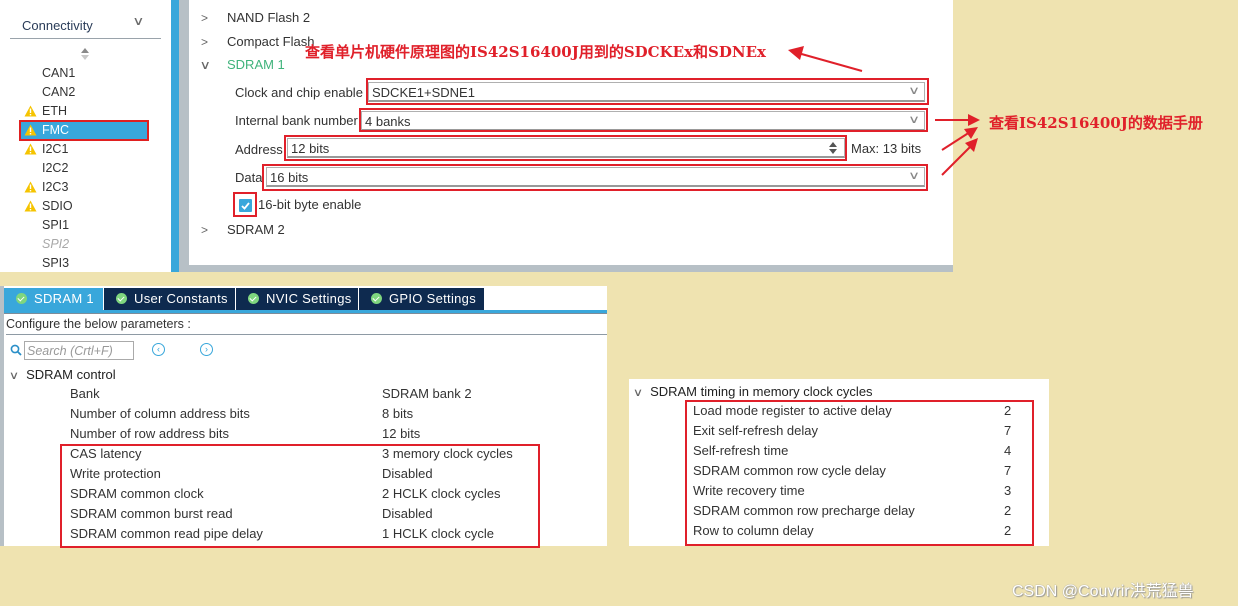 The image size is (1238, 606). I want to click on sidebar-item-label: FMC, so click(56, 130).